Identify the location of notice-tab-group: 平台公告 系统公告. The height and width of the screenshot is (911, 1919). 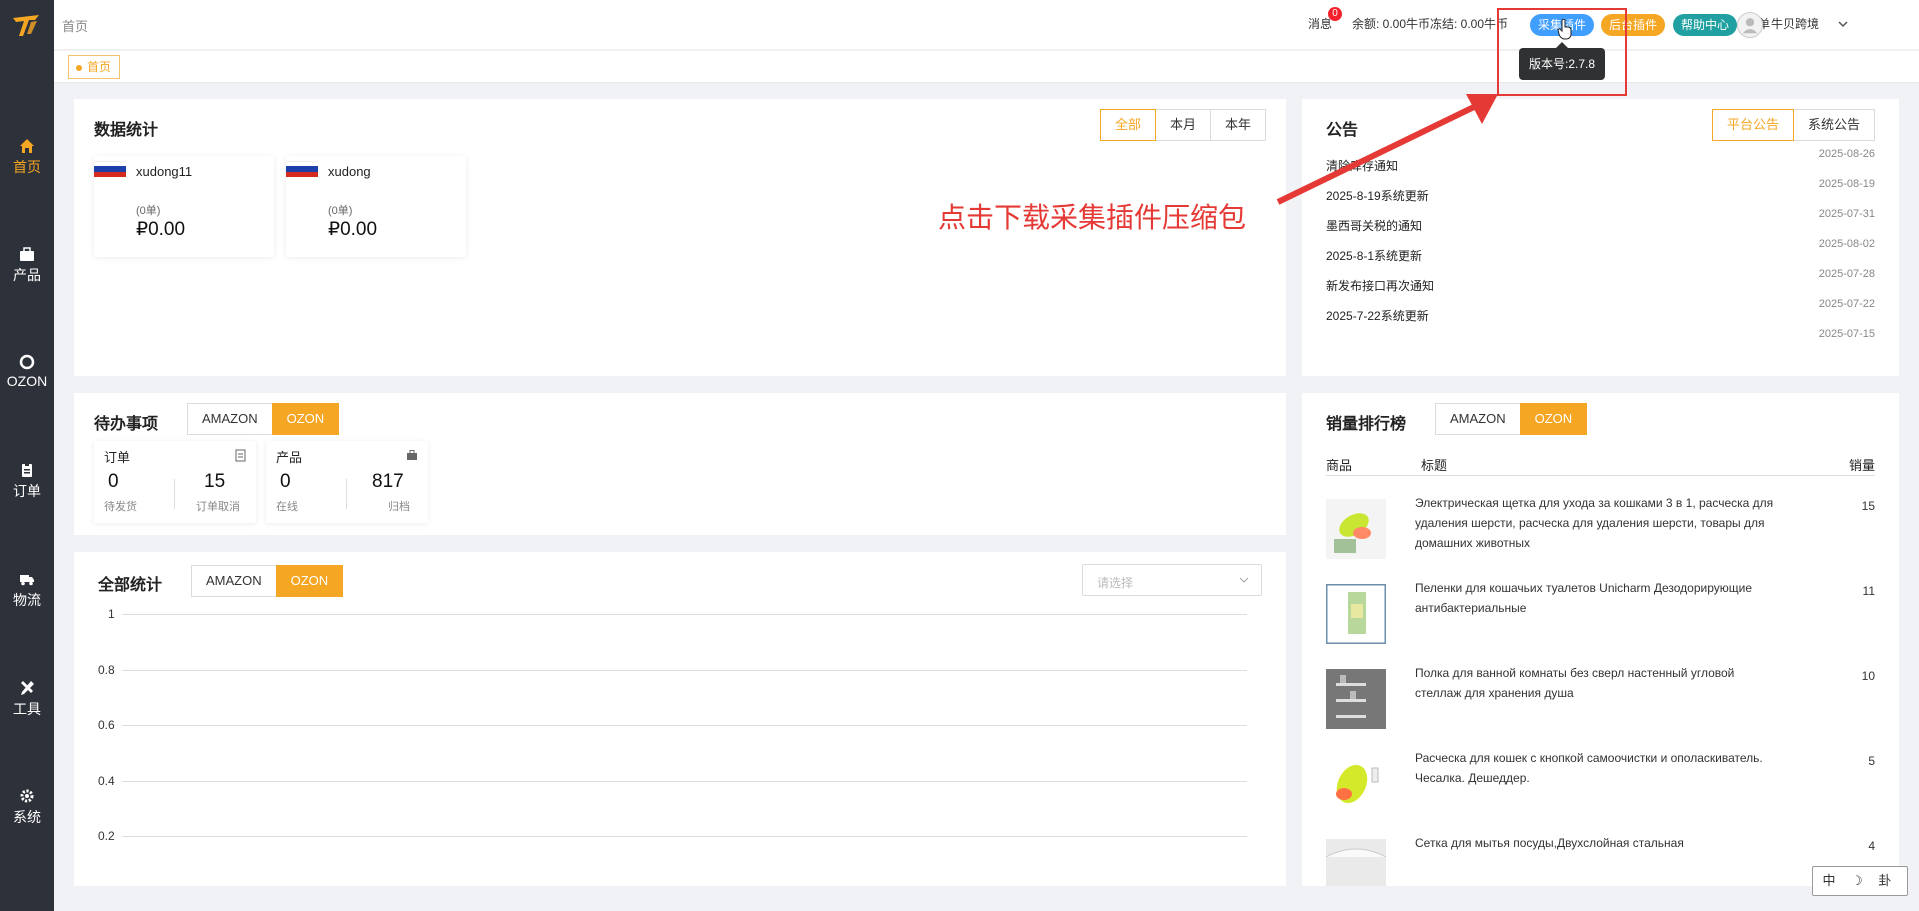
(1793, 125).